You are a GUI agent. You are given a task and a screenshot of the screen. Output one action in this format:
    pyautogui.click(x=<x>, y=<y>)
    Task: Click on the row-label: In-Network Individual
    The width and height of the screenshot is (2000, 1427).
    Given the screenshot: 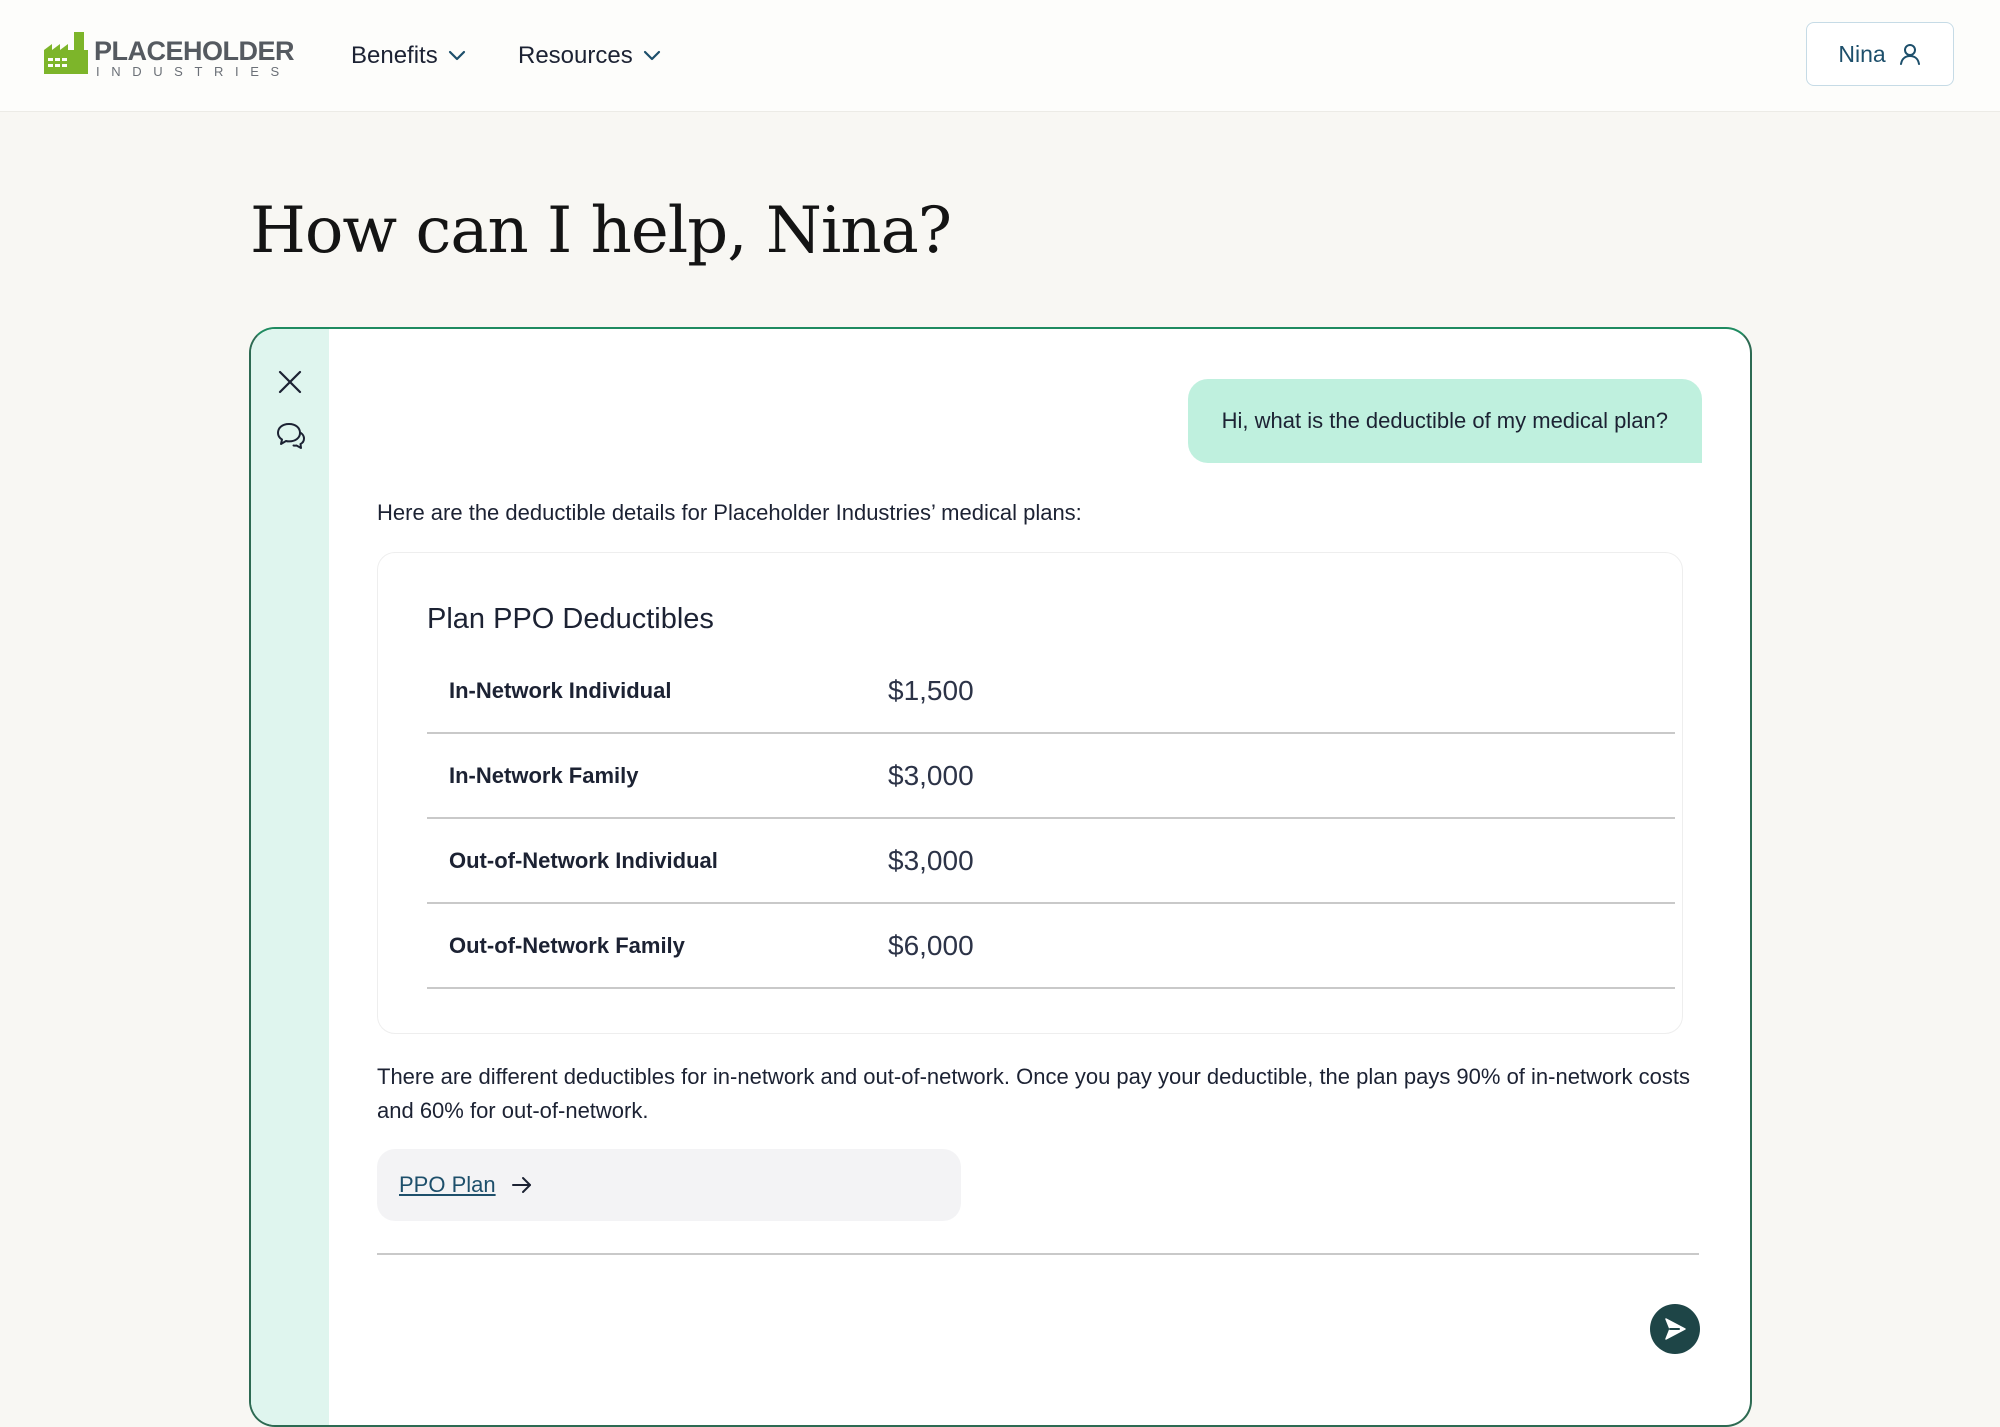 What is the action you would take?
    pyautogui.click(x=560, y=690)
    